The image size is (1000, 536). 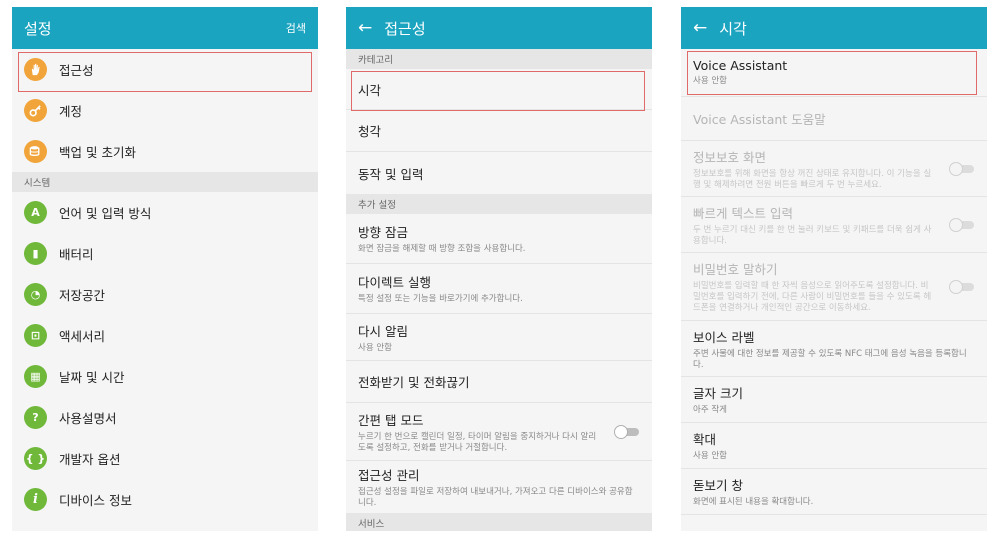 I want to click on privacy-screen-toggle, so click(x=962, y=168).